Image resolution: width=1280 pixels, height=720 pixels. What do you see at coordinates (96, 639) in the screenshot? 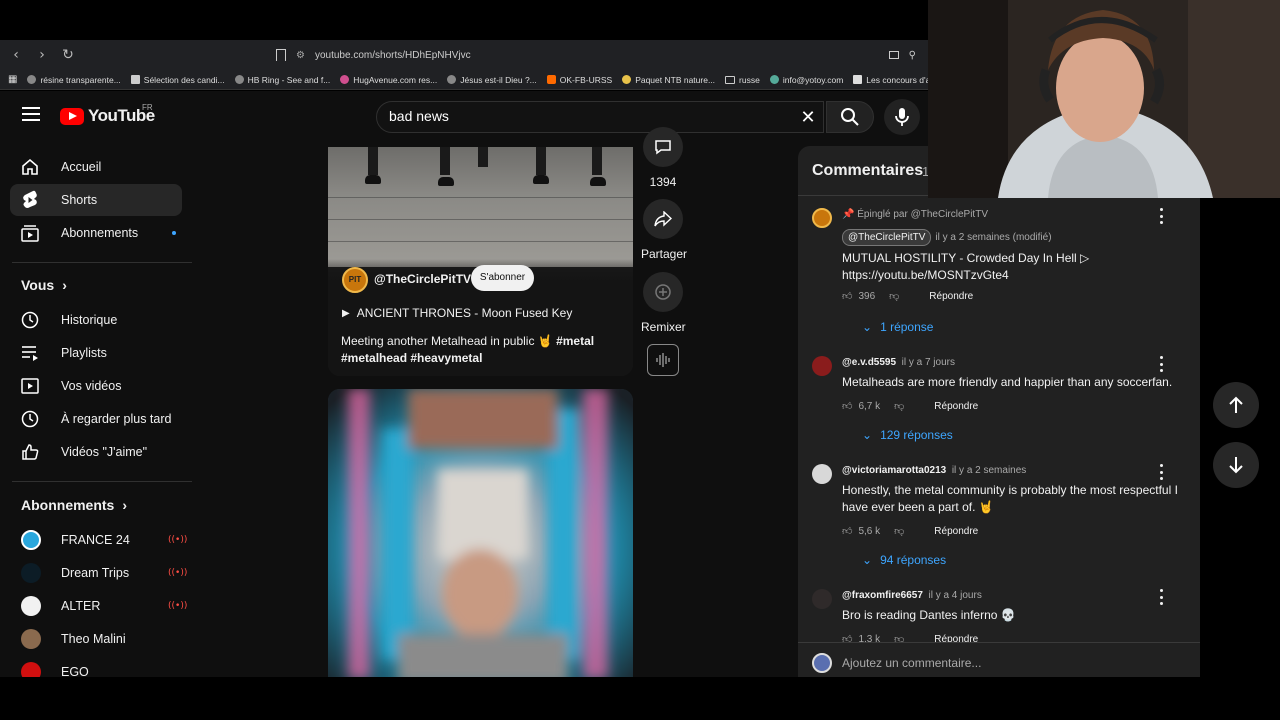
I see `subscription-channel: Theo Malini` at bounding box center [96, 639].